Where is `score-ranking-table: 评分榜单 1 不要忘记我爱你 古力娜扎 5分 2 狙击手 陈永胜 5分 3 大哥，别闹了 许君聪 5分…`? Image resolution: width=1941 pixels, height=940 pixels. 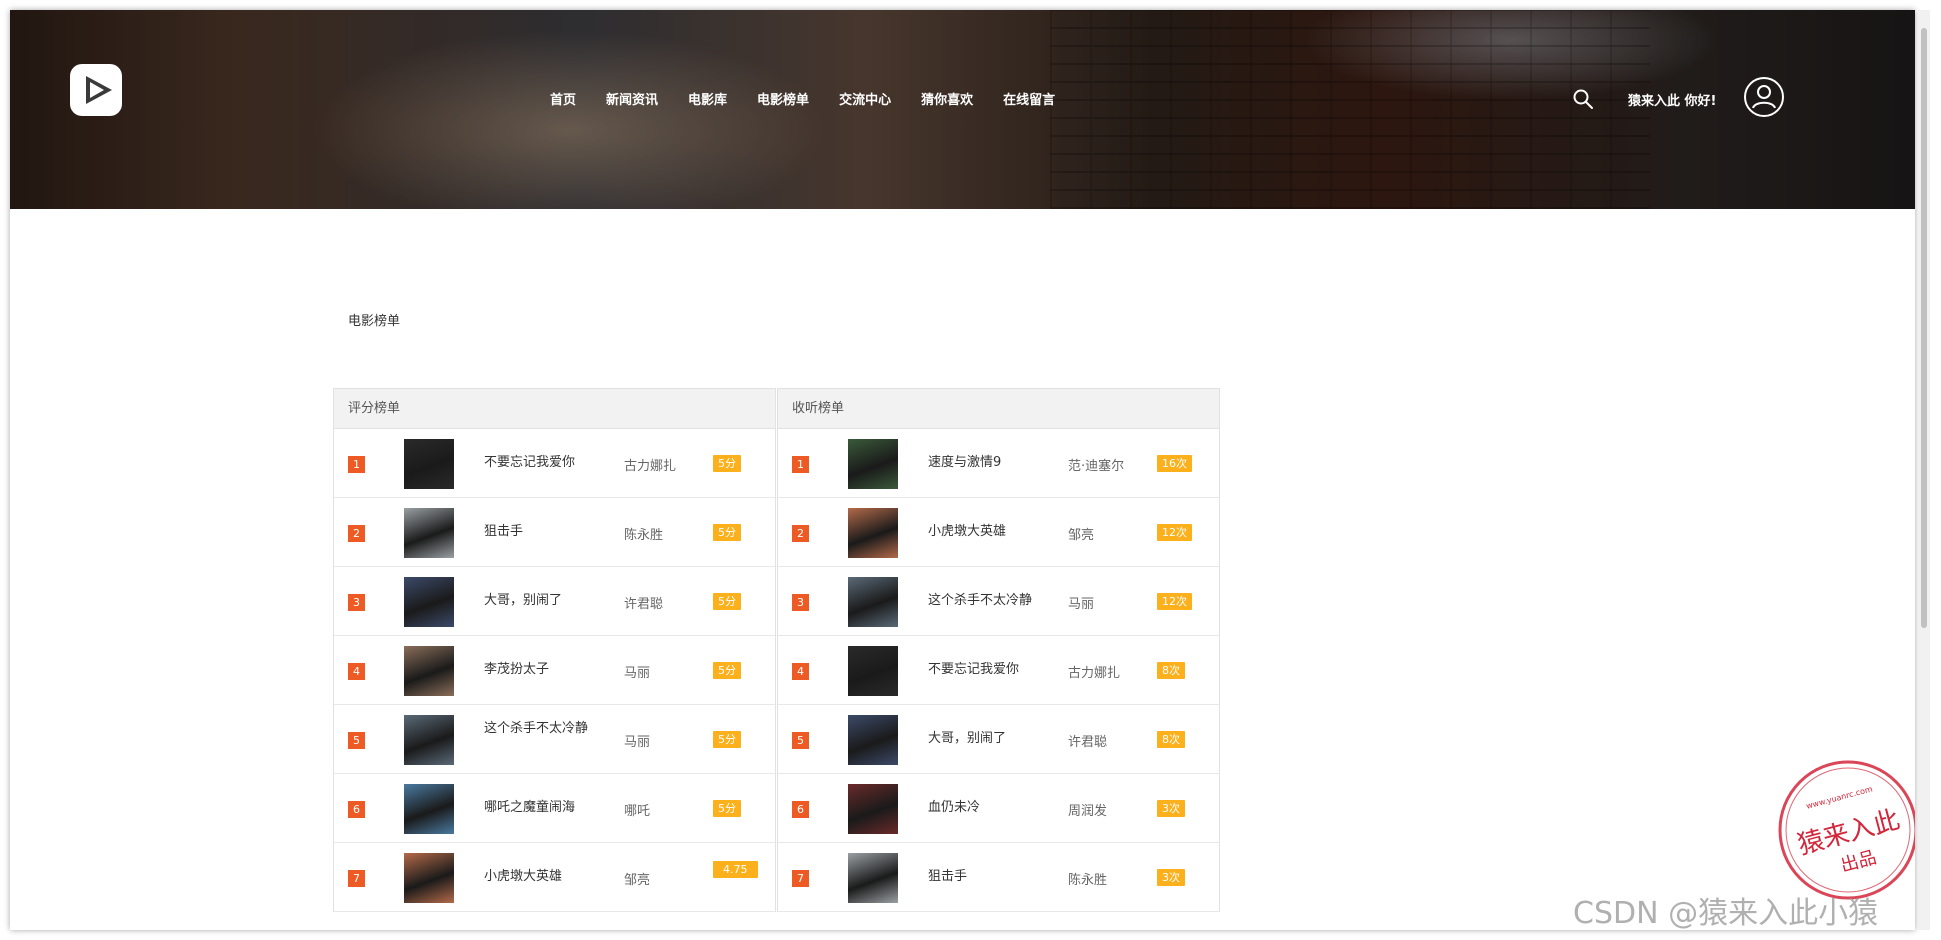
score-ranking-table: 评分榜单 1 不要忘记我爱你 古力娜扎 5分 2 狙击手 陈永胜 5分 3 大哥，别闹了 许君聪 5分… is located at coordinates (554, 650).